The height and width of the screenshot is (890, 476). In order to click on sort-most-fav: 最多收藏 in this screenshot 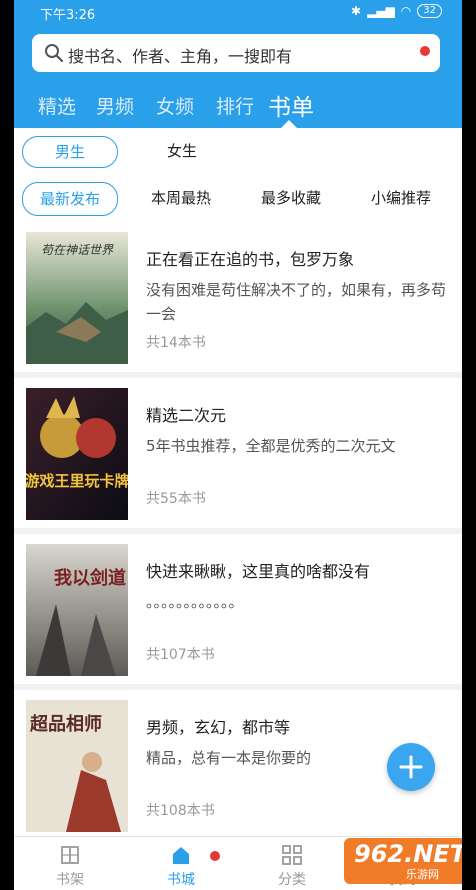, I will do `click(291, 199)`.